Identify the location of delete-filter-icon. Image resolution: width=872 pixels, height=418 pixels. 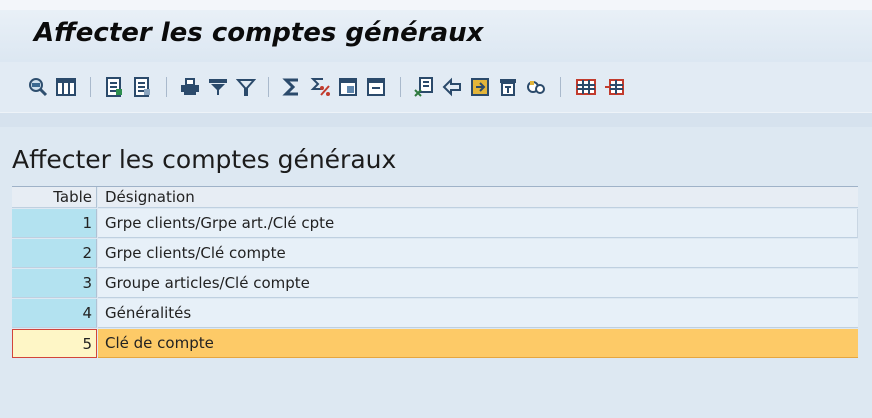
(246, 87).